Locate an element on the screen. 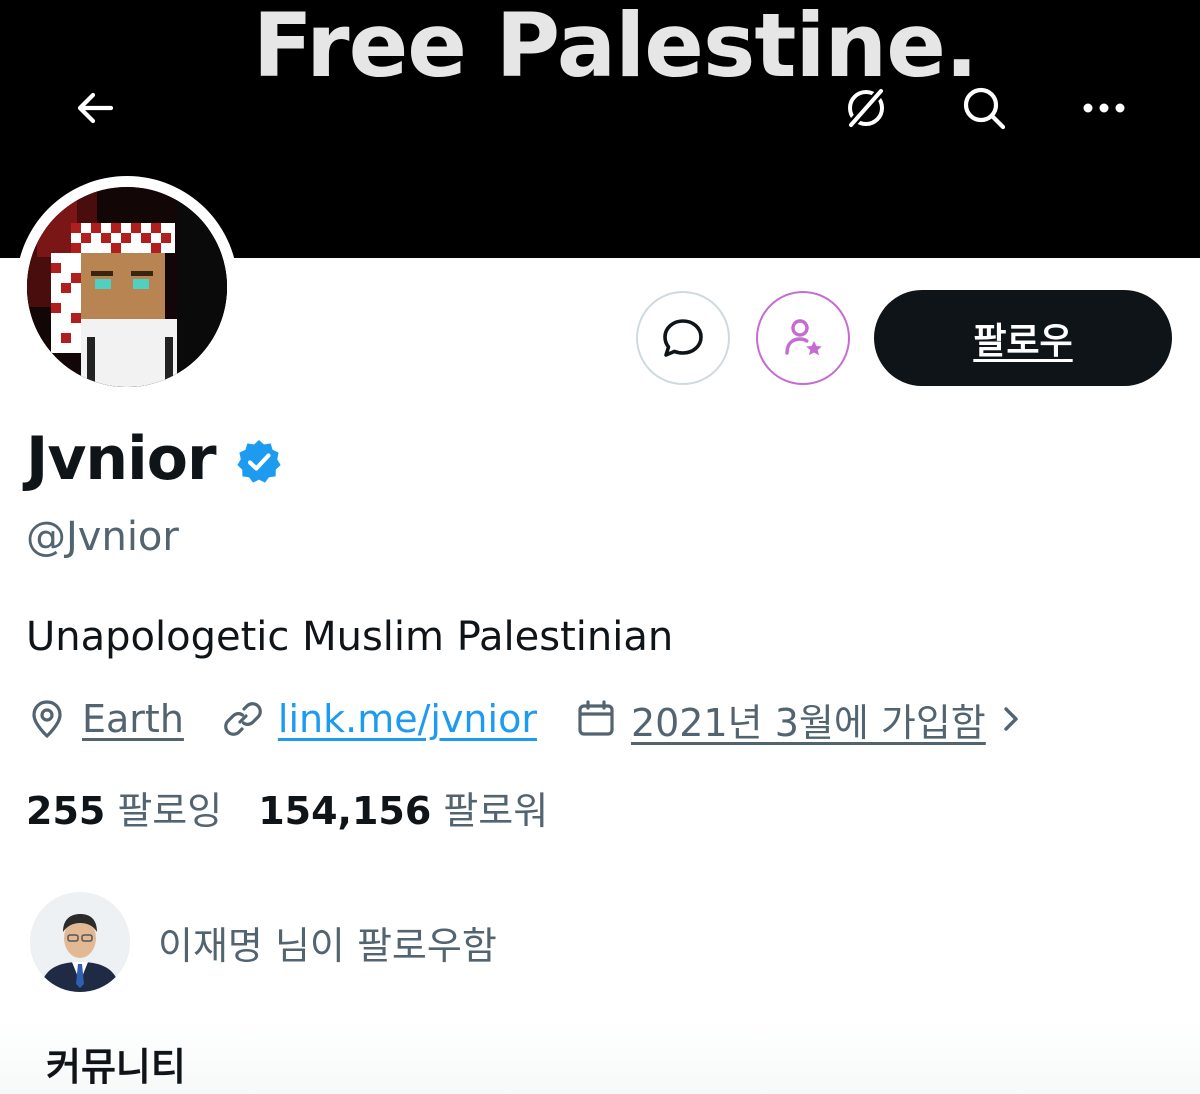  following-count: 255 is located at coordinates (66, 811).